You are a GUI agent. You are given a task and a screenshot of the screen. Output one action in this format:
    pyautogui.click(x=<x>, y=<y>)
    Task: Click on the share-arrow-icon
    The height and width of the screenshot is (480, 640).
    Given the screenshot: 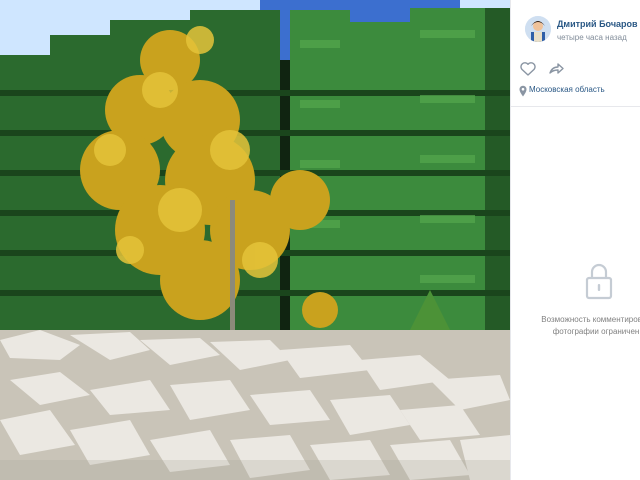 What is the action you would take?
    pyautogui.click(x=556, y=69)
    